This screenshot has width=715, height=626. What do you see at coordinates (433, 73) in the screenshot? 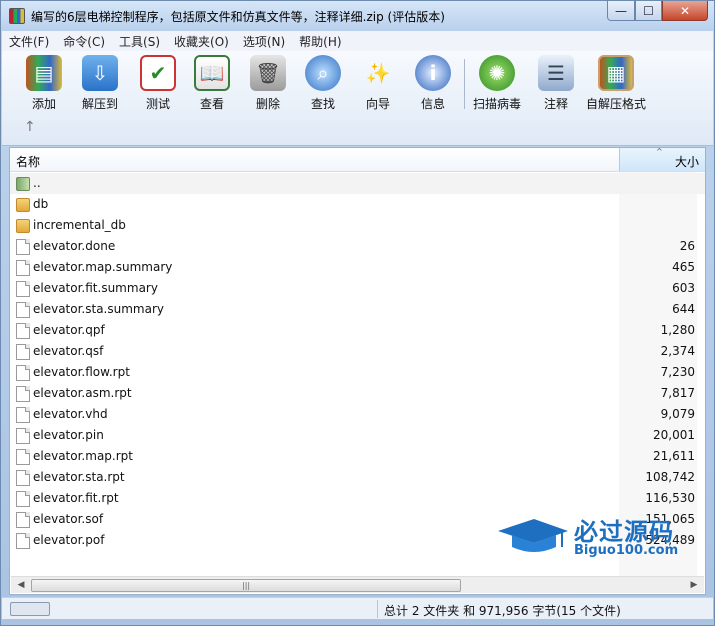
I see `info-icon: i` at bounding box center [433, 73].